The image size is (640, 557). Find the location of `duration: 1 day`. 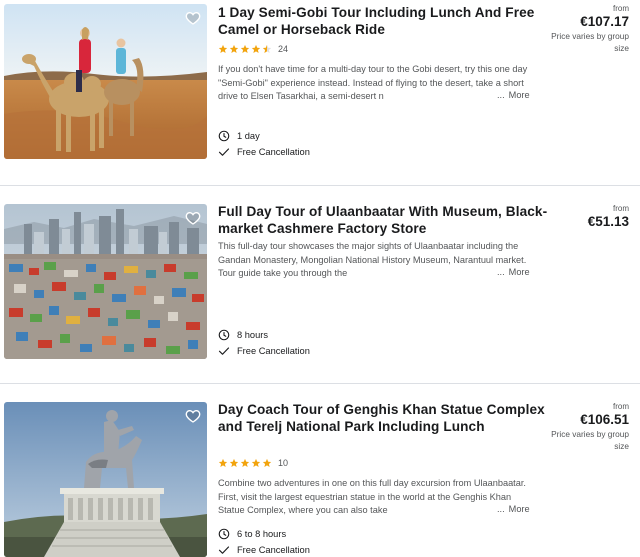

duration: 1 day is located at coordinates (239, 136).